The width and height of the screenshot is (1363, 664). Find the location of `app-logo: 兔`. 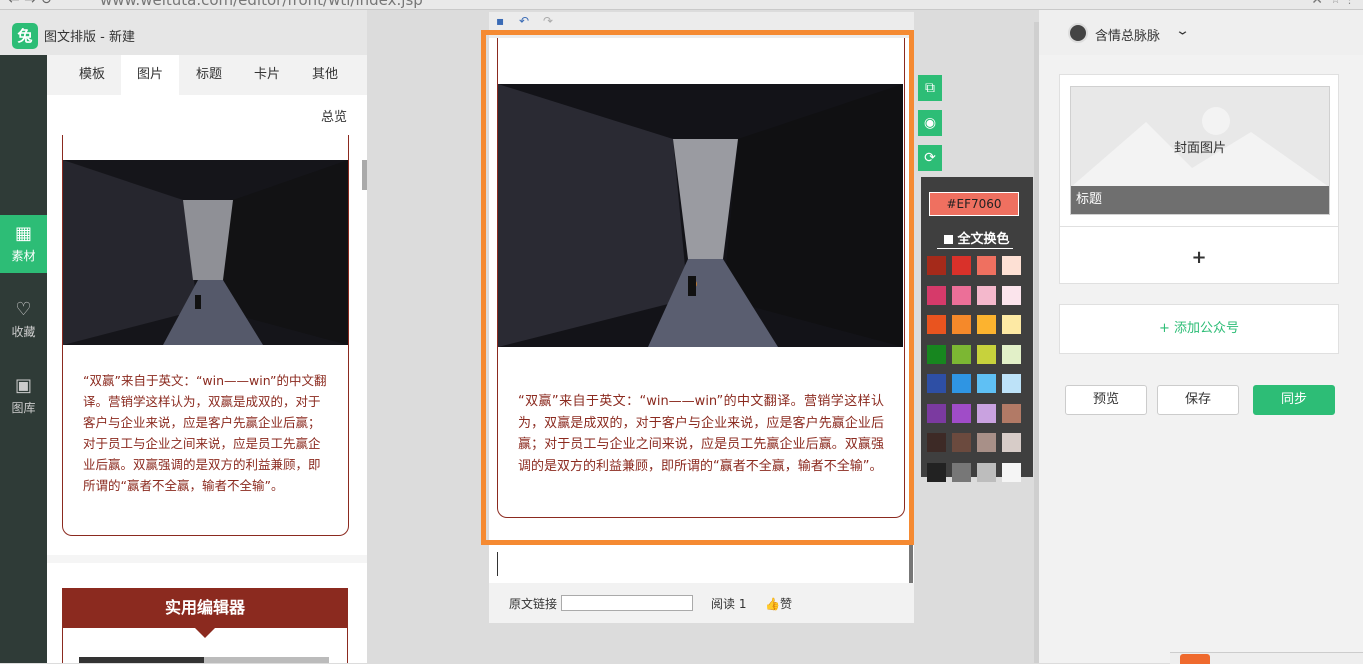

app-logo: 兔 is located at coordinates (25, 36).